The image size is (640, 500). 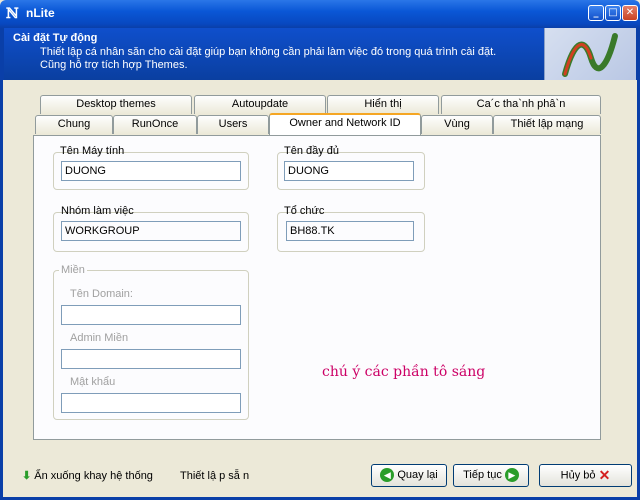 What do you see at coordinates (260, 104) in the screenshot?
I see `tab-autoupdate: Autoupdate` at bounding box center [260, 104].